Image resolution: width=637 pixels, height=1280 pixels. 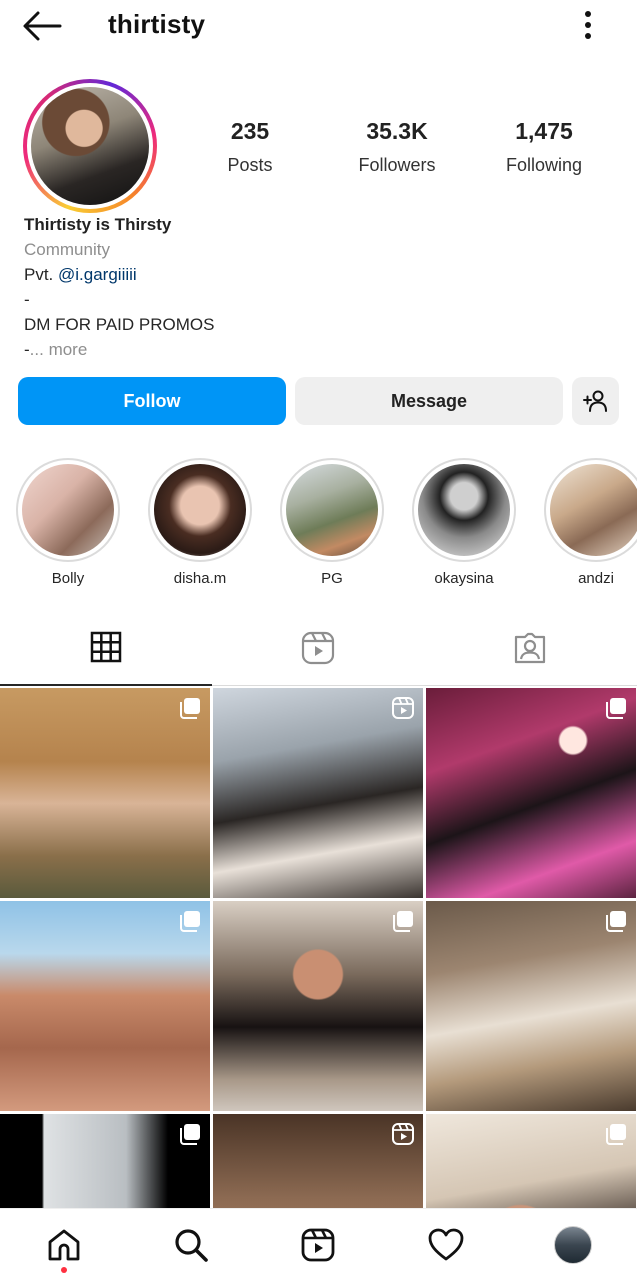 I want to click on highlight-label: okaysina, so click(x=464, y=578).